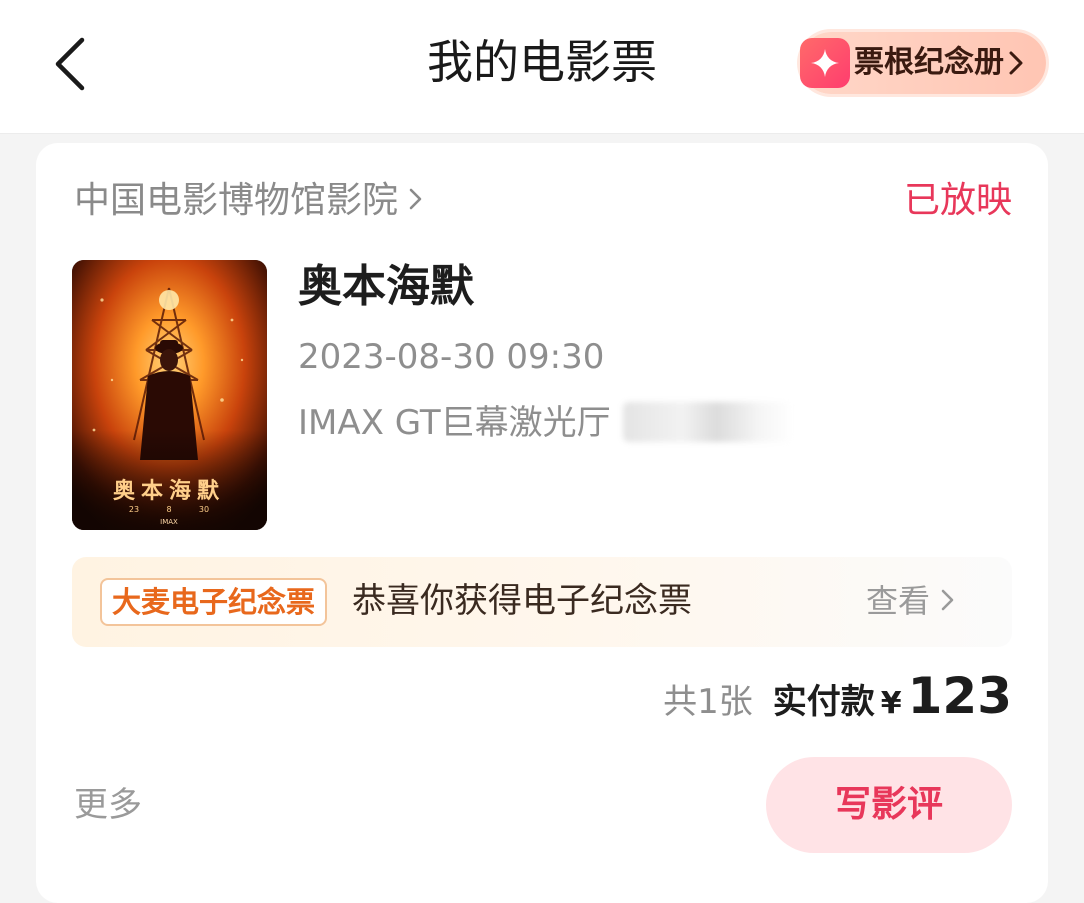 The height and width of the screenshot is (903, 1084). What do you see at coordinates (169, 522) in the screenshot?
I see `poster-format-text: IMAX` at bounding box center [169, 522].